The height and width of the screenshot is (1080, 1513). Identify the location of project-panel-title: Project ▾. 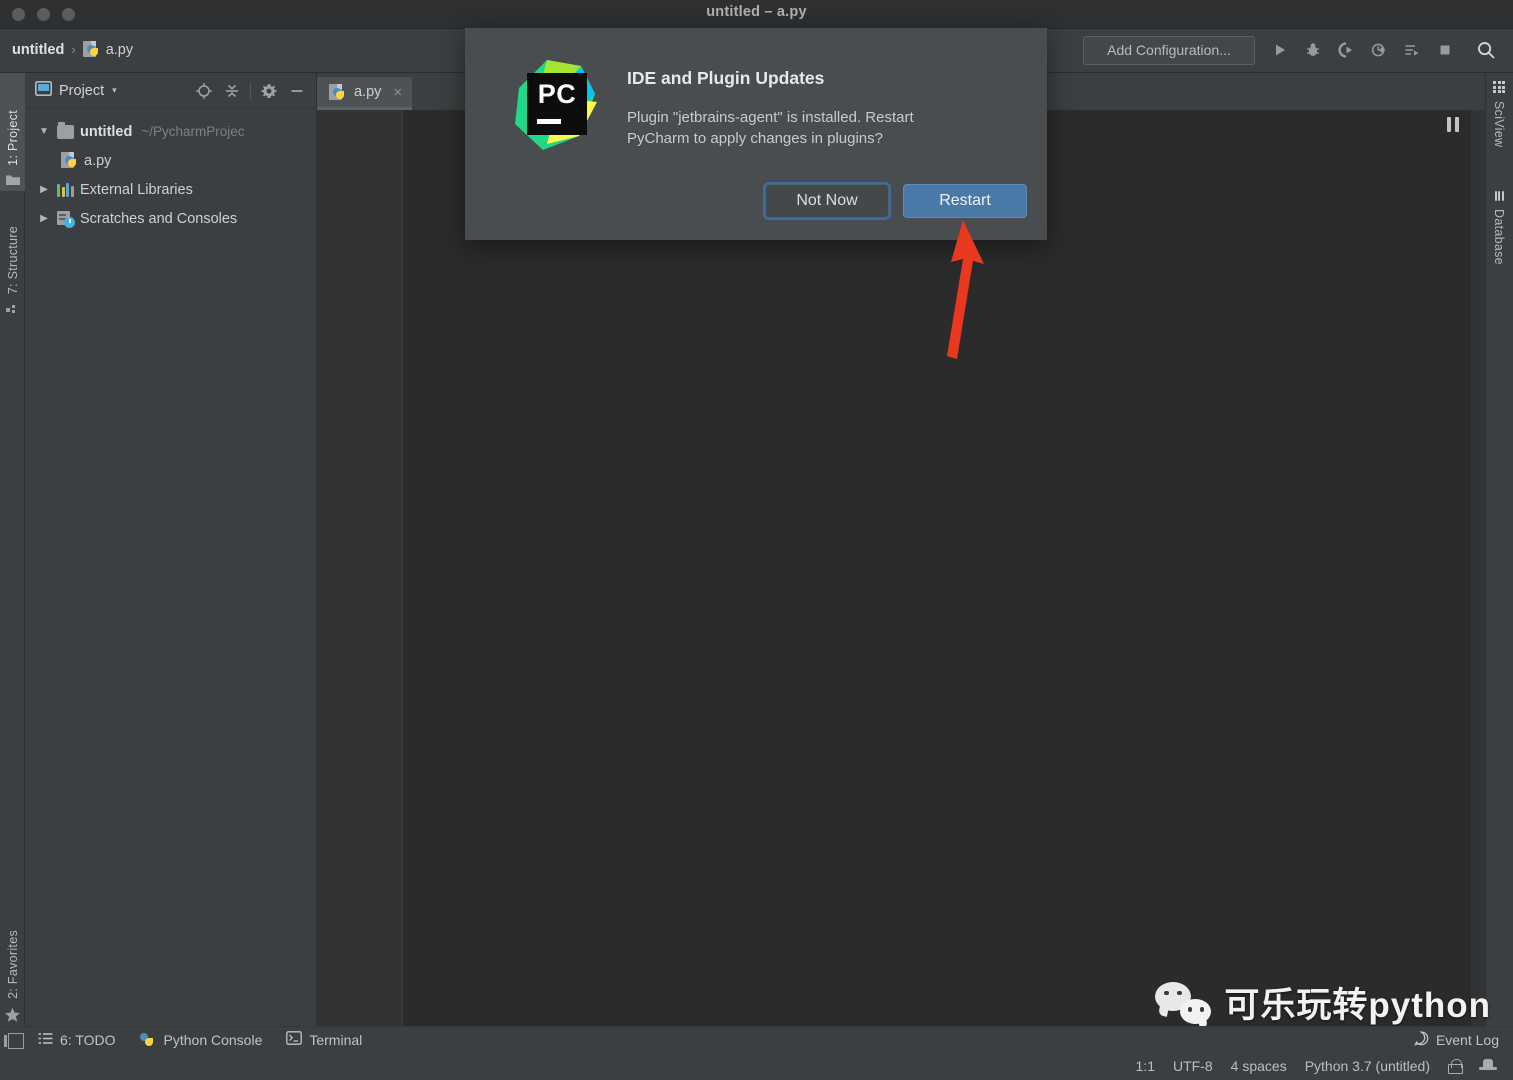
(76, 90).